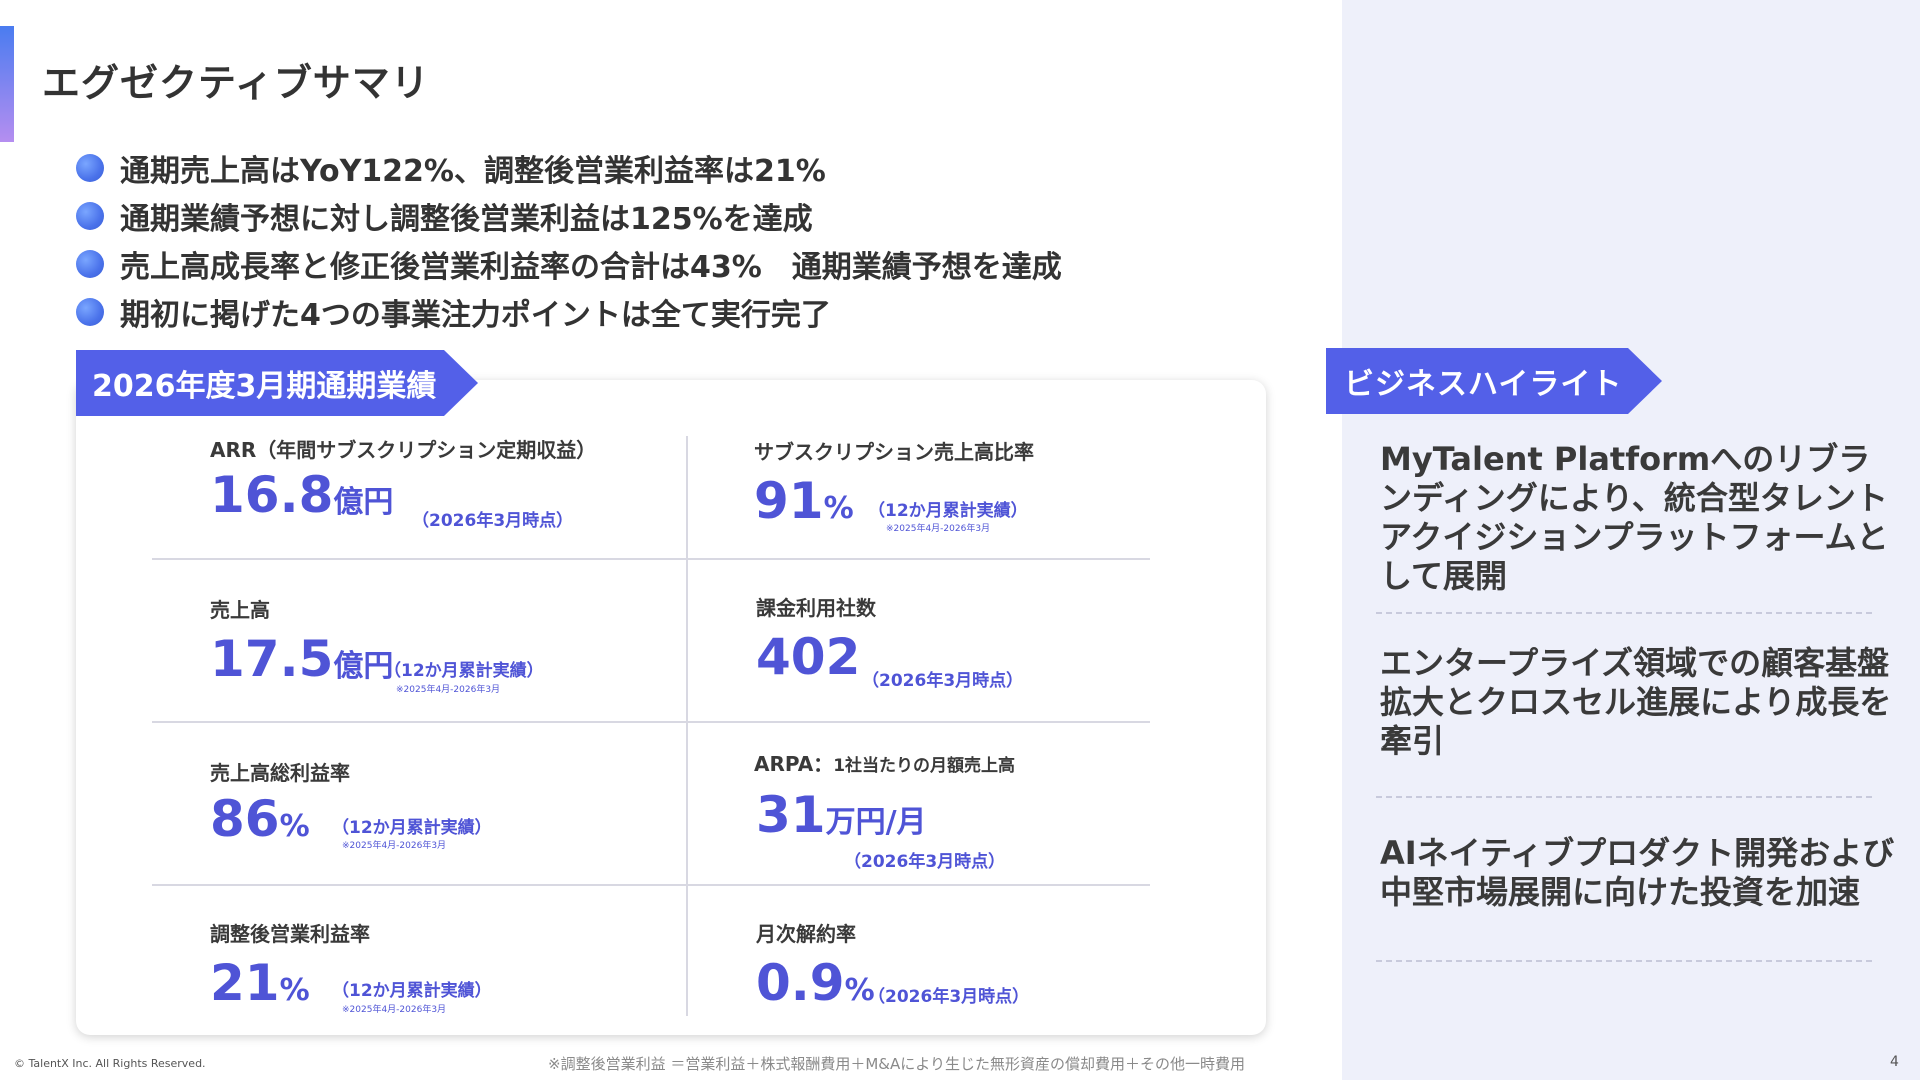 This screenshot has width=1920, height=1080. What do you see at coordinates (1494, 381) in the screenshot?
I see `highlights-ribbon: ビジネスハイライト` at bounding box center [1494, 381].